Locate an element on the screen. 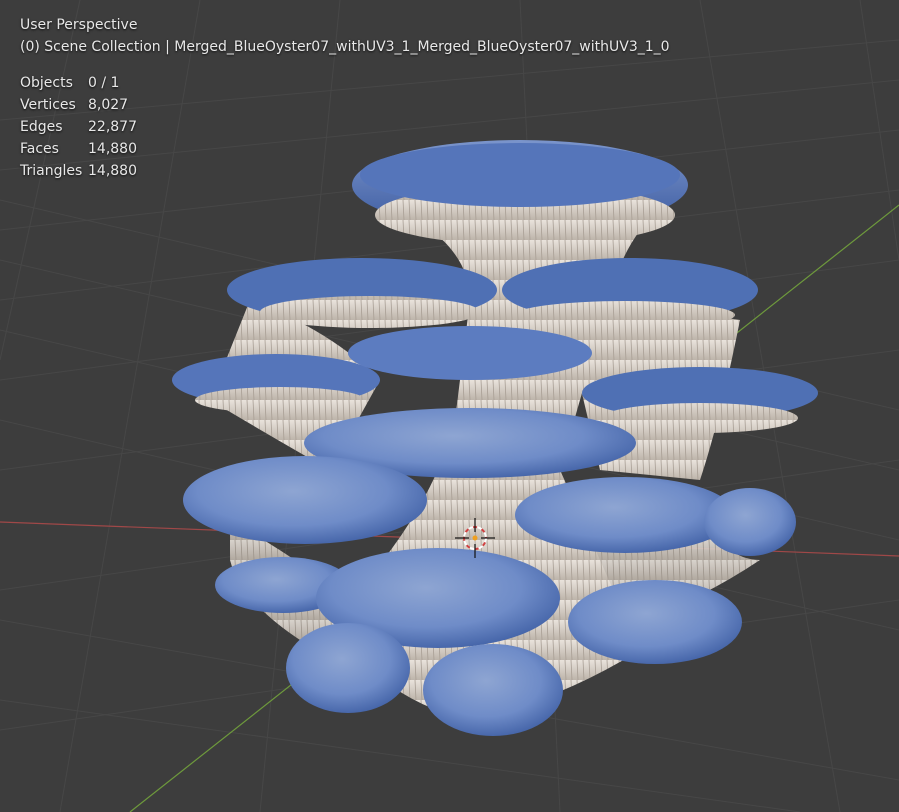 The width and height of the screenshot is (899, 812). cap-far-right is located at coordinates (750, 522).